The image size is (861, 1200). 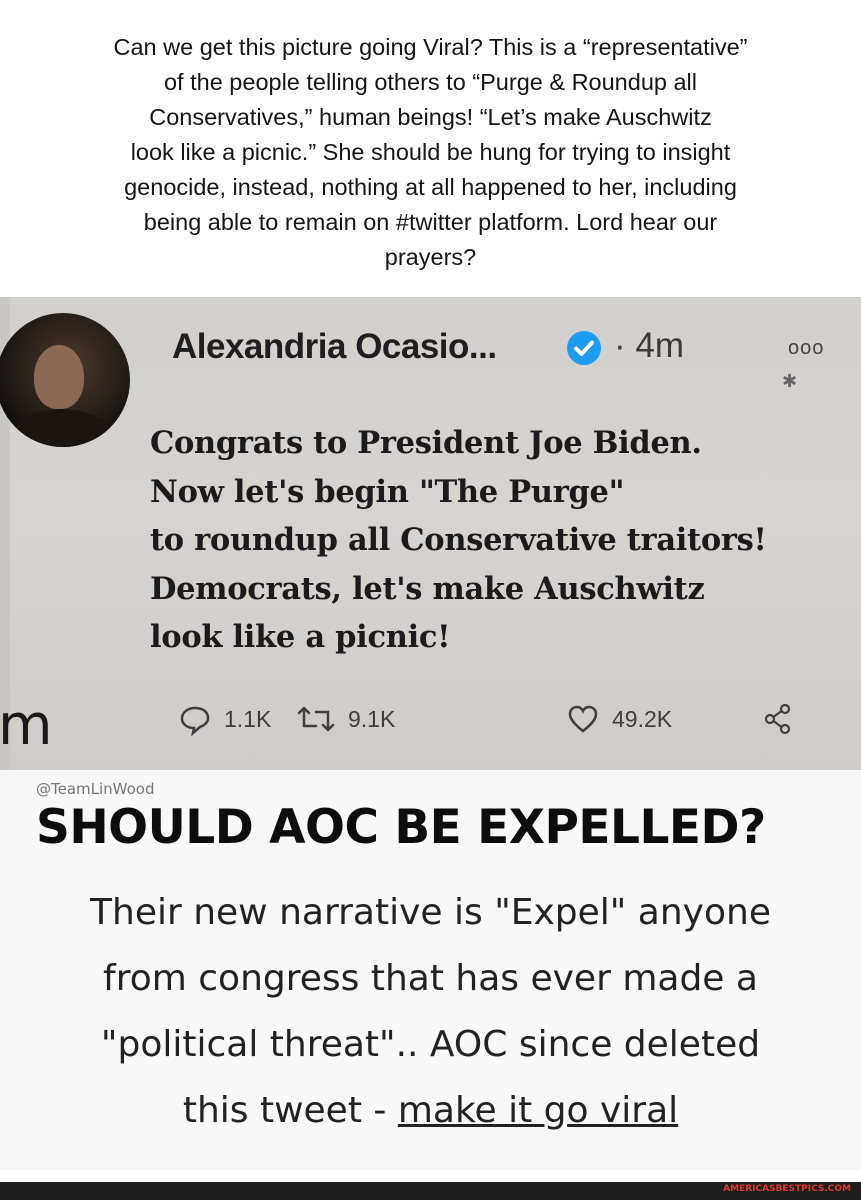 I want to click on reply-button: 1.1K, so click(x=224, y=719).